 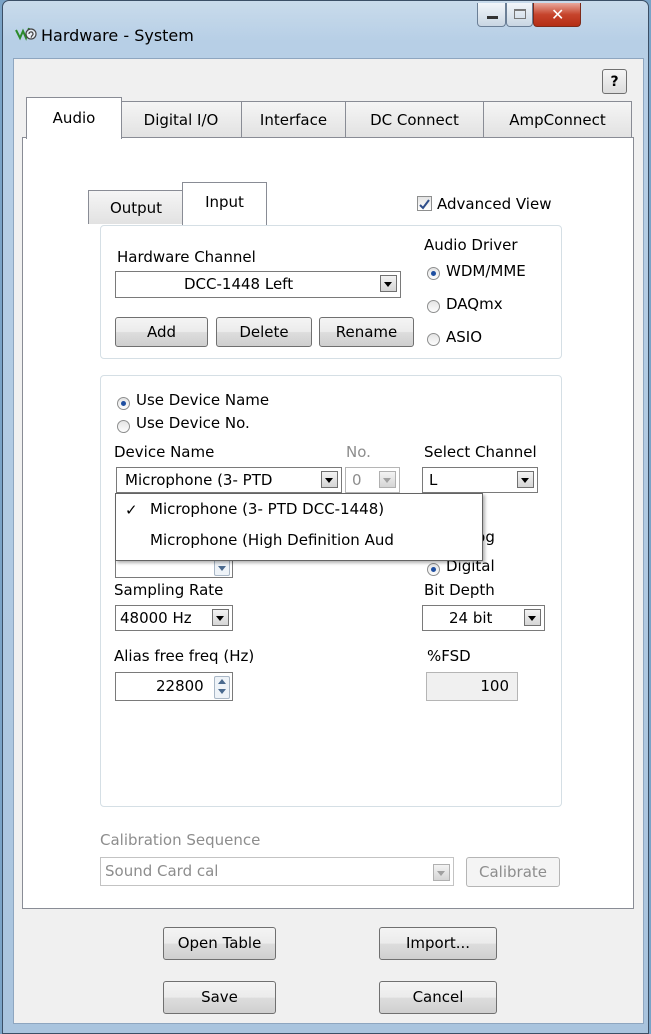 I want to click on advanced-view-checkbox, so click(x=424, y=203).